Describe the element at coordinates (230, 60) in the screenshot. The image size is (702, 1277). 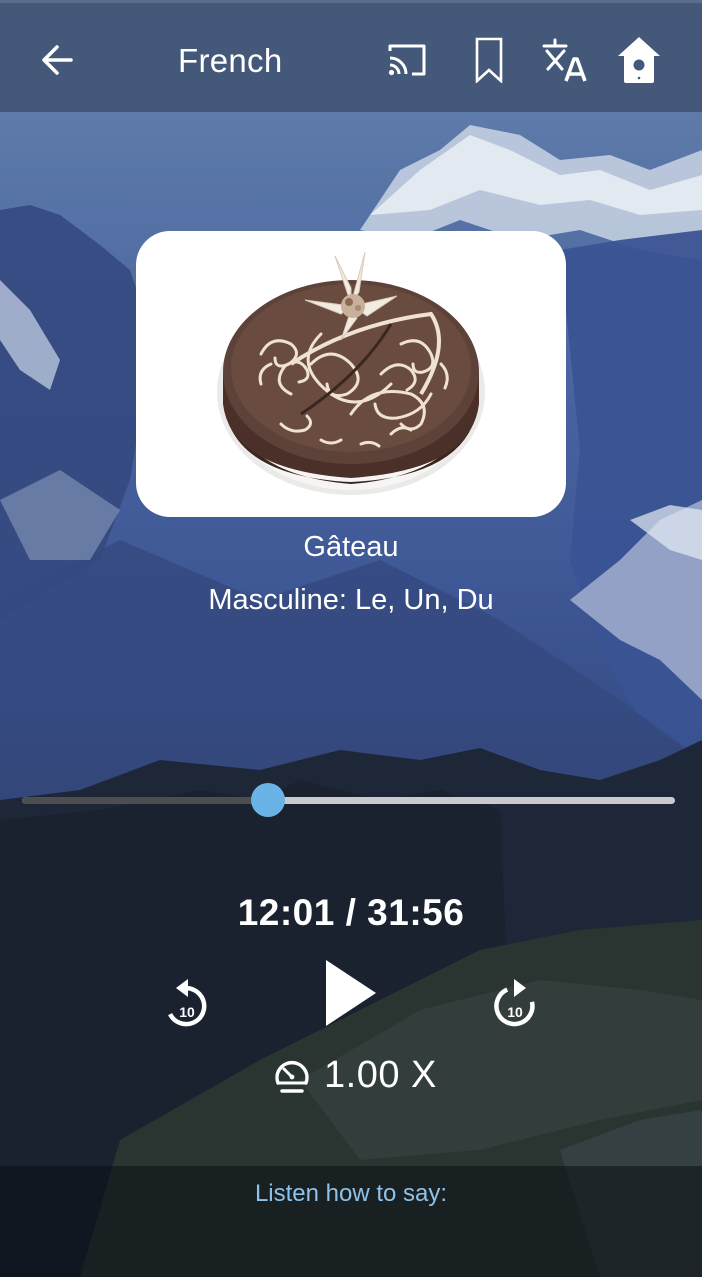
I see `page-title: French` at that location.